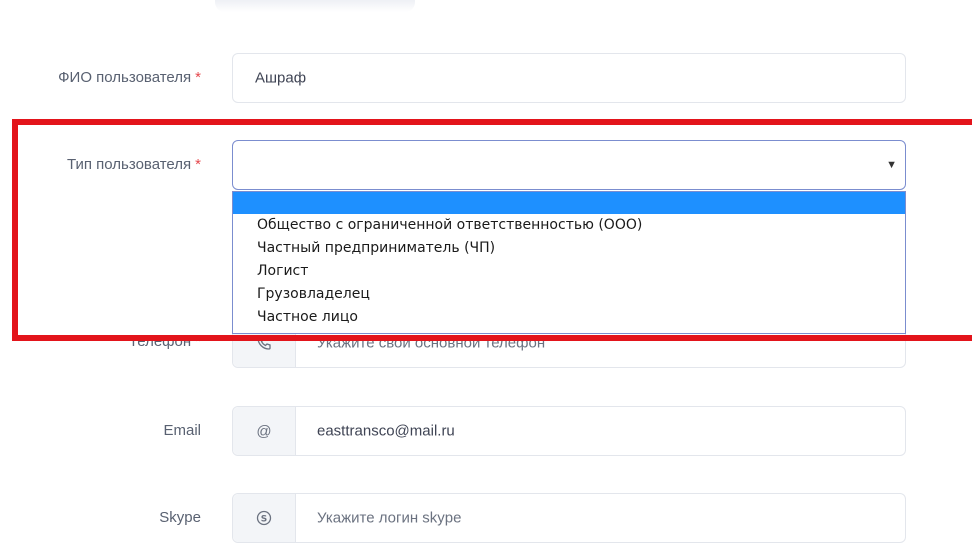  I want to click on name-input: Ашраф, so click(569, 78).